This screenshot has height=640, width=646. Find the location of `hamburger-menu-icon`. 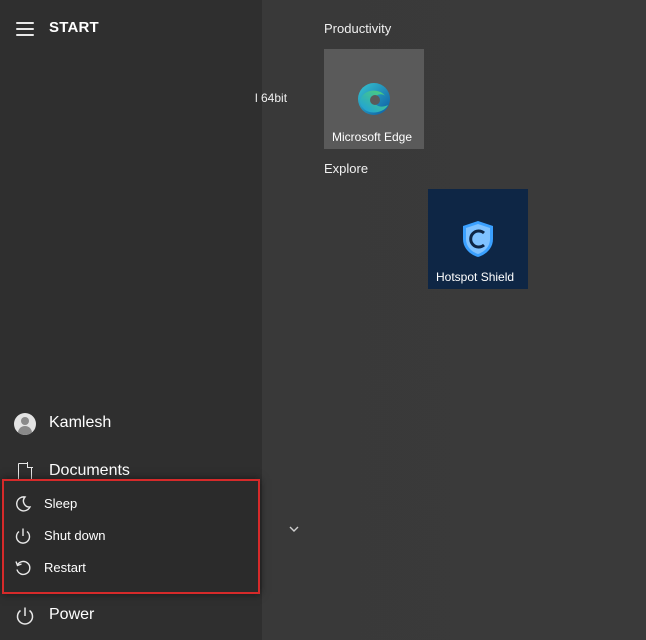

hamburger-menu-icon is located at coordinates (25, 29).